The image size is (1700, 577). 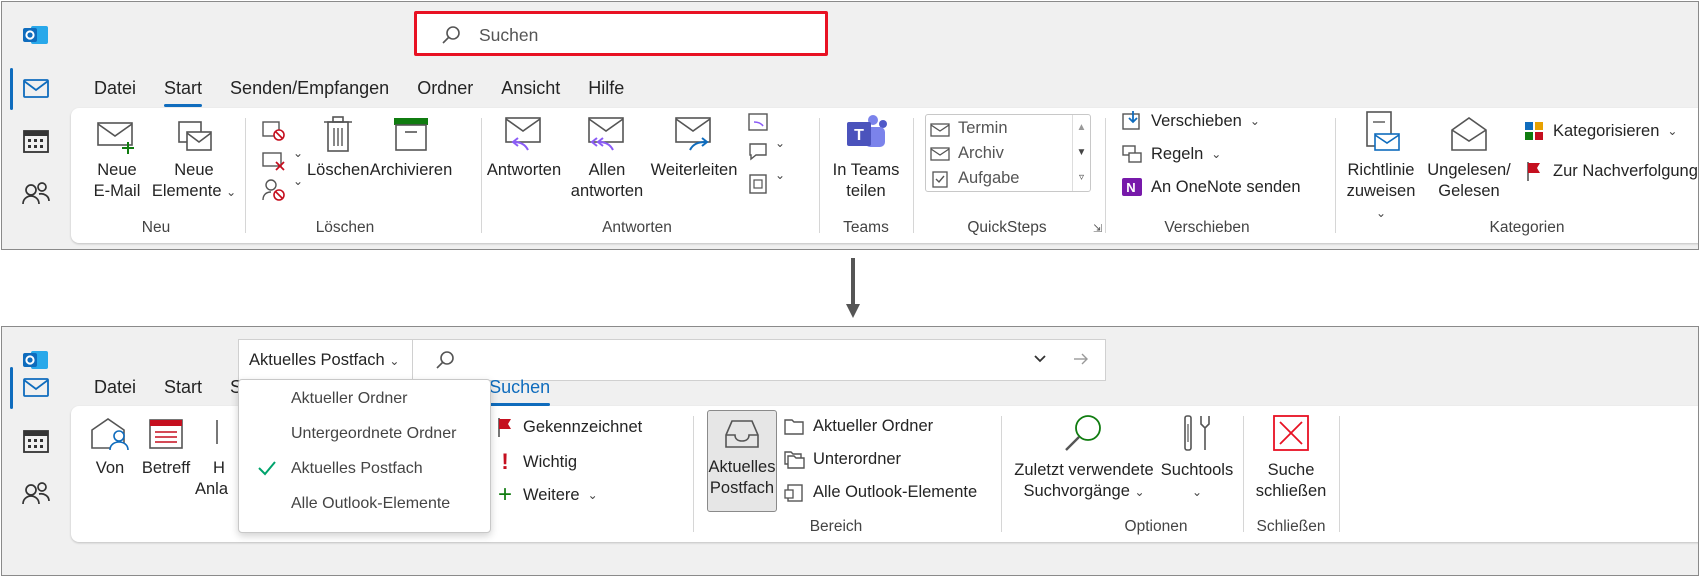 What do you see at coordinates (759, 152) in the screenshot?
I see `im-reply-icon` at bounding box center [759, 152].